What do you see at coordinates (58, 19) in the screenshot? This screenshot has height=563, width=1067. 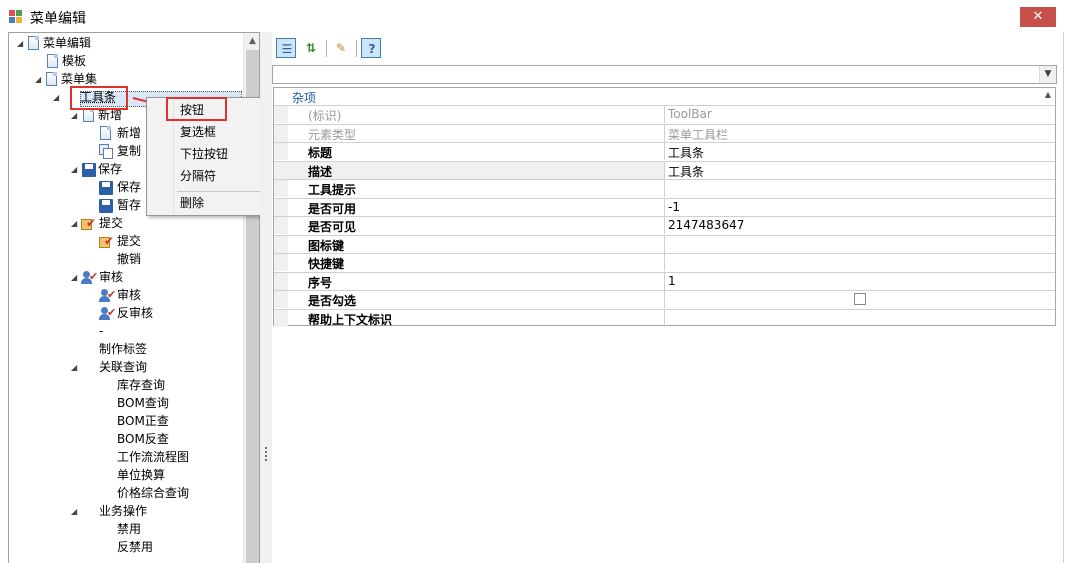 I see `window-title: 菜单编辑` at bounding box center [58, 19].